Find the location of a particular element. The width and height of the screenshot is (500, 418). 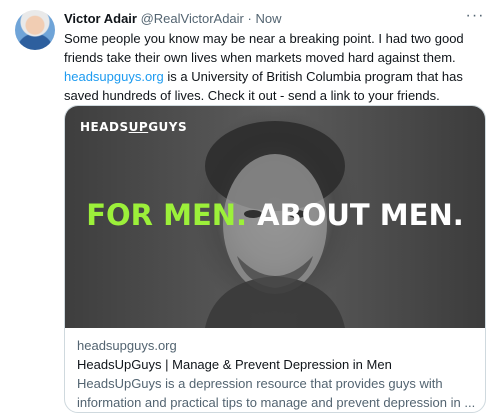

tweet-timestamp: Now is located at coordinates (268, 18).